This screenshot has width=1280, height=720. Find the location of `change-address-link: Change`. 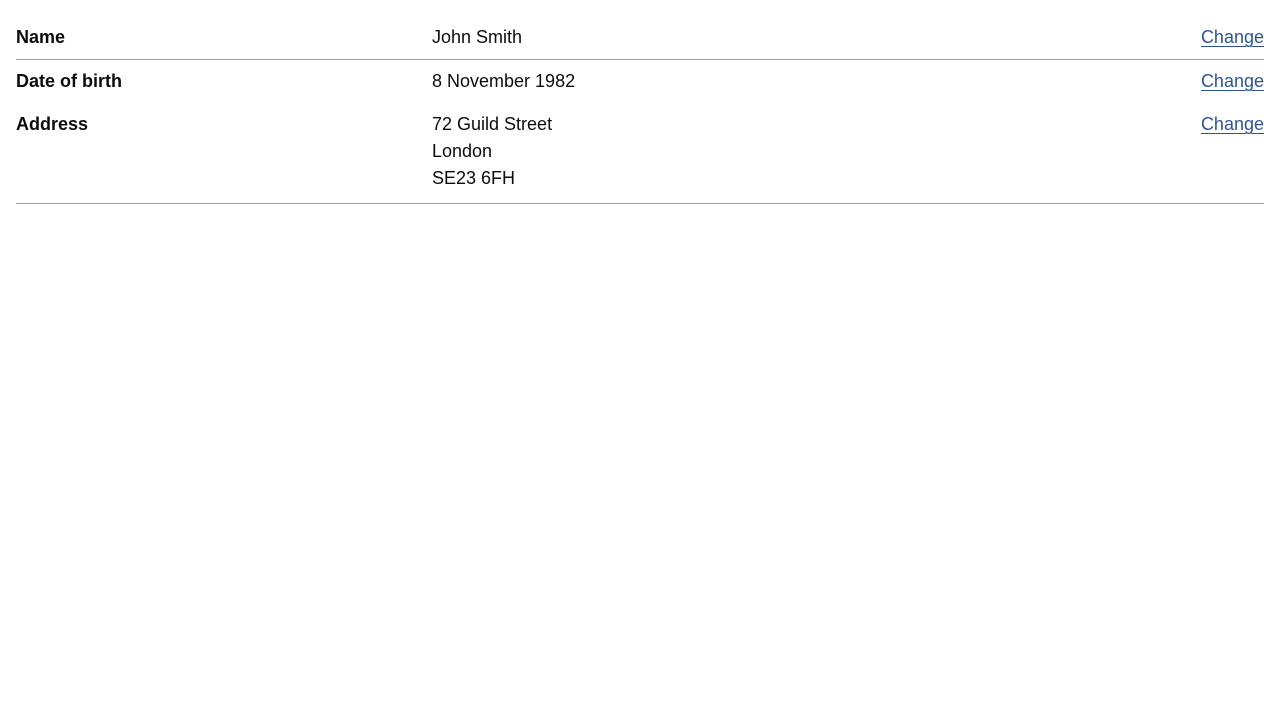

change-address-link: Change is located at coordinates (1232, 124).